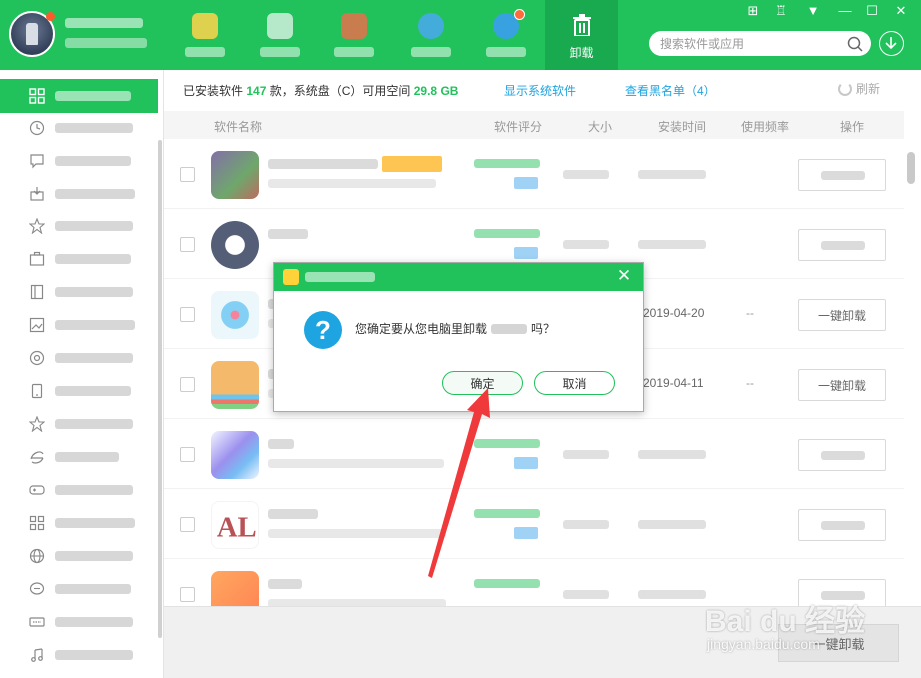 Image resolution: width=921 pixels, height=678 pixels. What do you see at coordinates (104, 23) in the screenshot?
I see `user-name-blurred` at bounding box center [104, 23].